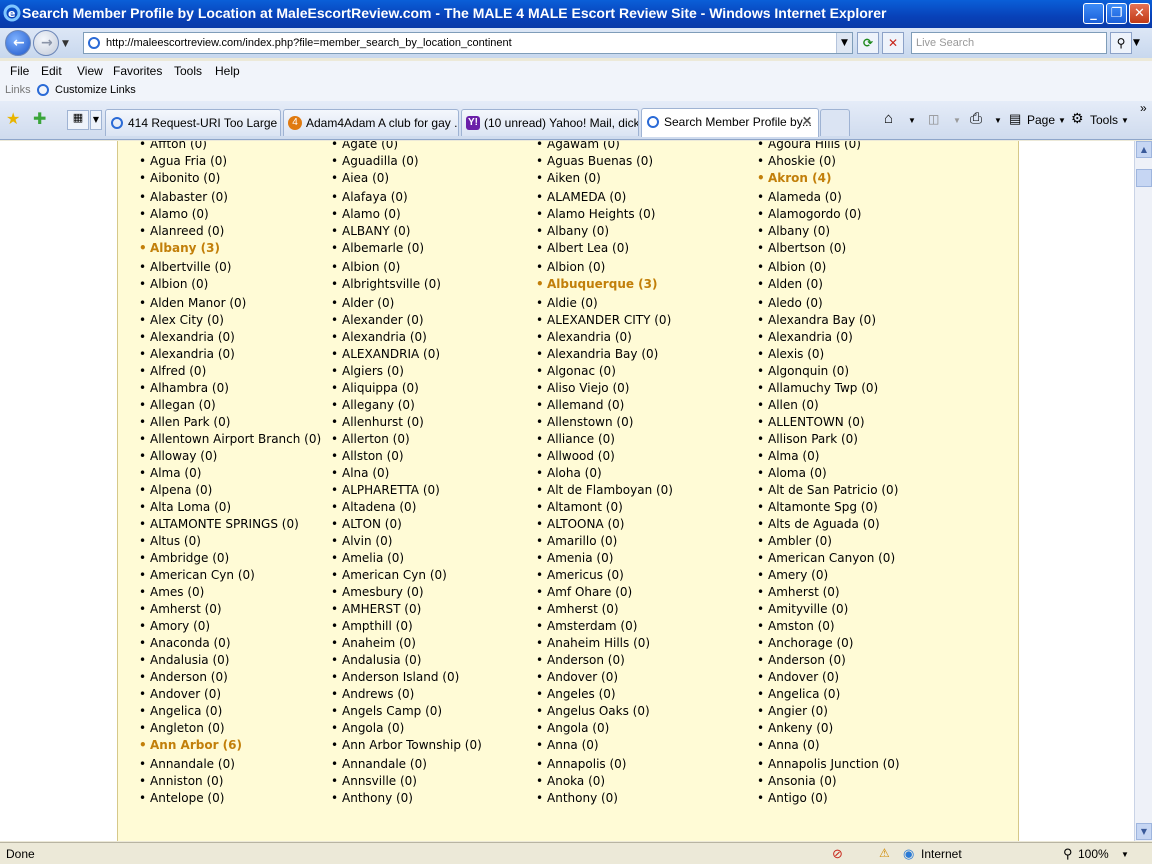 This screenshot has width=1152, height=864. I want to click on location-item: Aloma (0), so click(792, 473).